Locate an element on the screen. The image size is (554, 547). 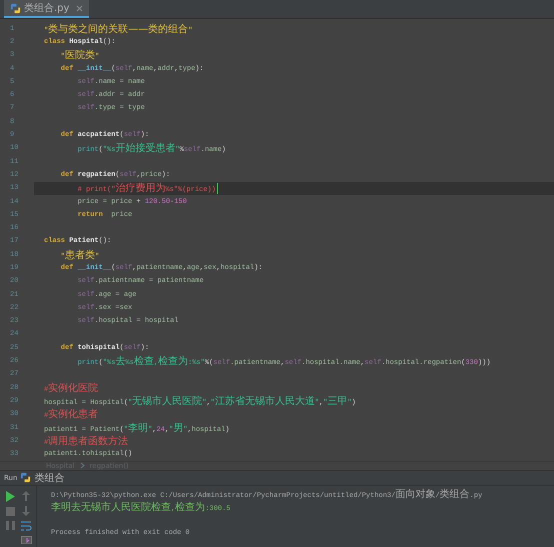
text-cursor is located at coordinates (217, 188).